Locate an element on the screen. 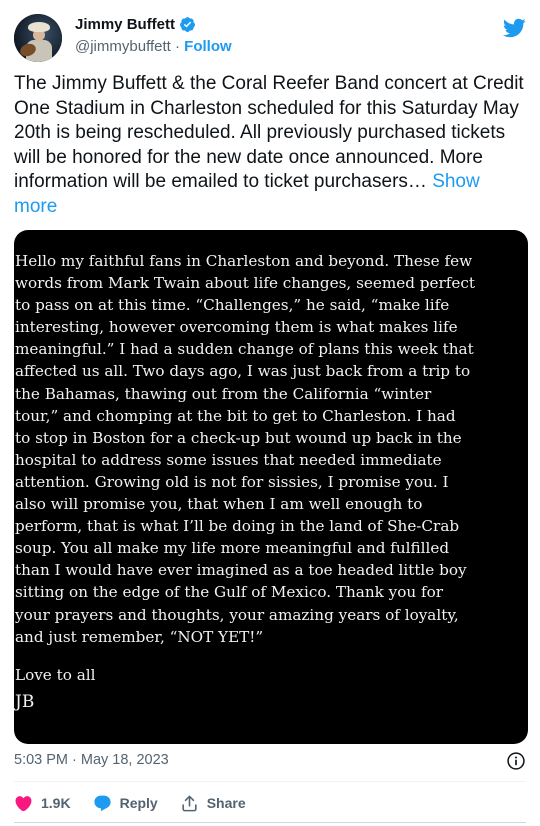 This screenshot has height=826, width=540. share-icon is located at coordinates (189, 803).